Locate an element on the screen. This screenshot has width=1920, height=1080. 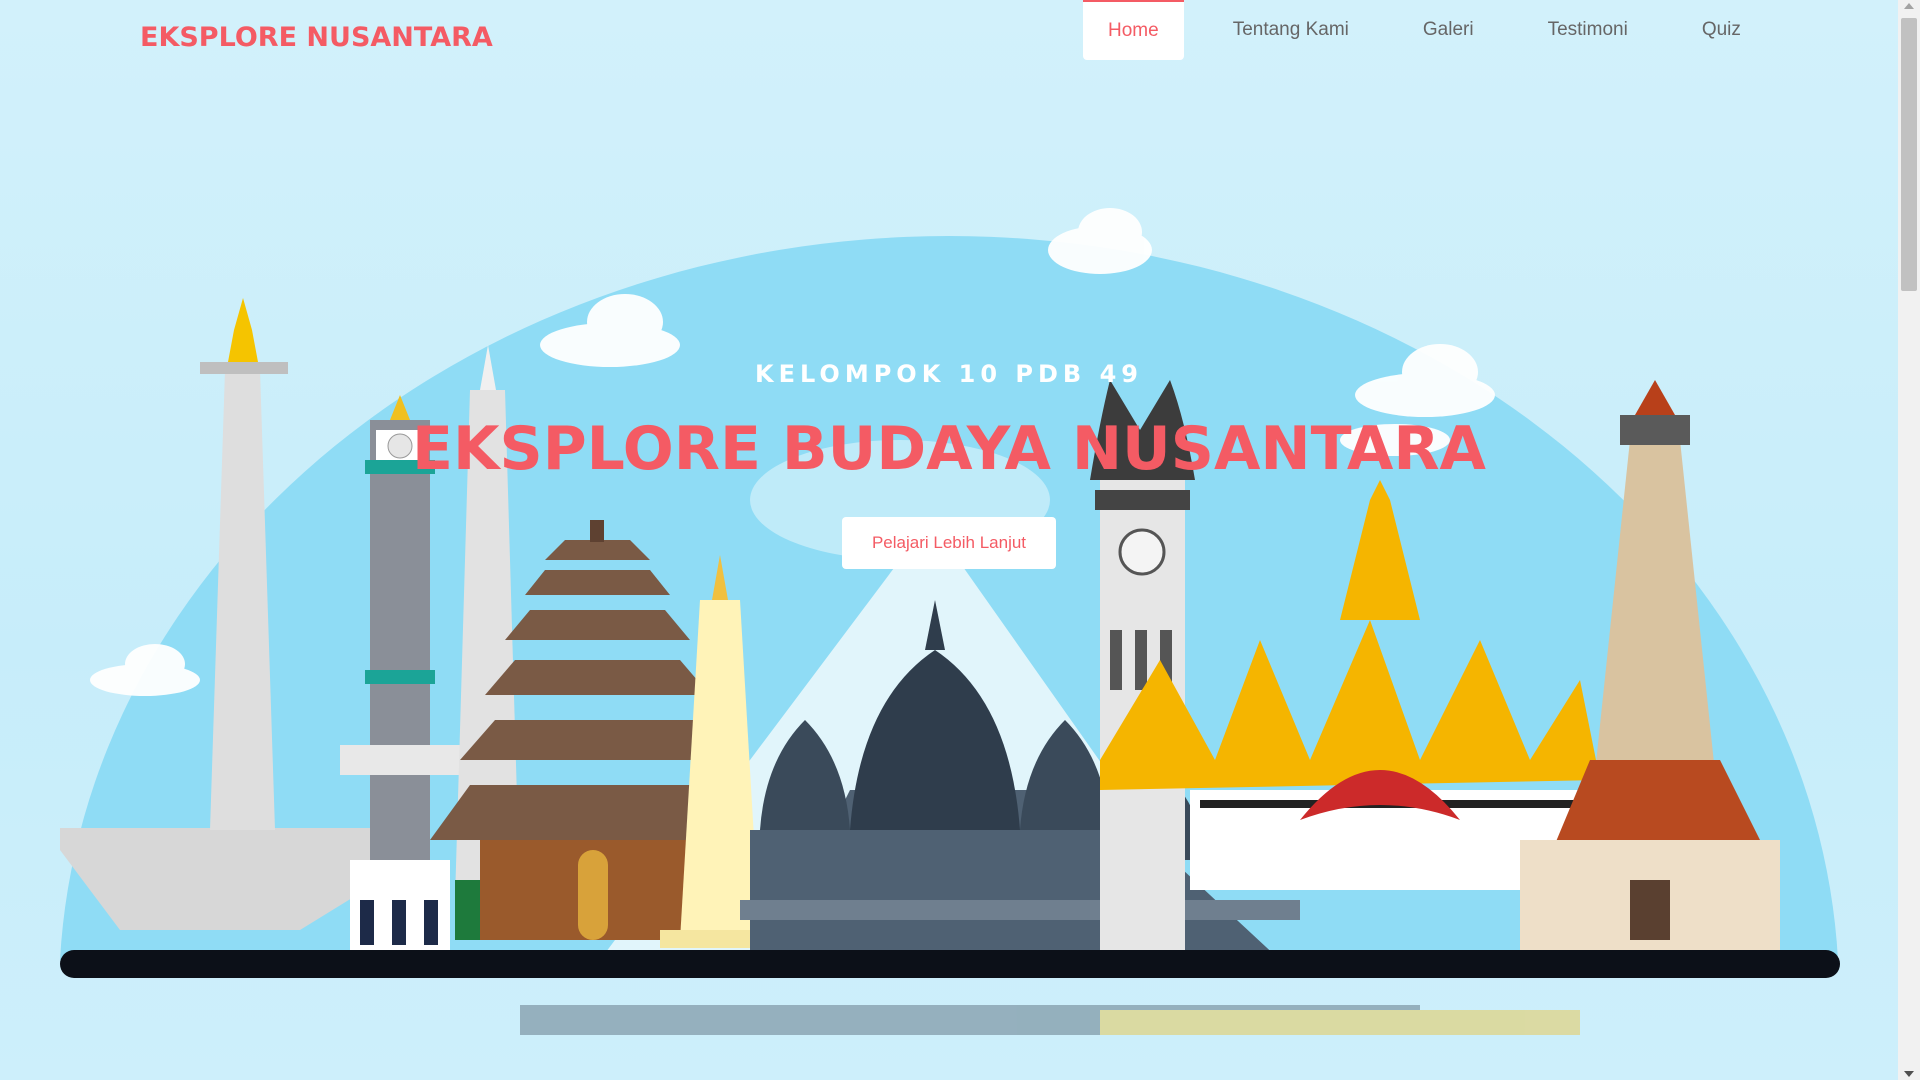
nav-menu: Home Tentang Kami Galeri Testimoni Quiz is located at coordinates (1436, 30).